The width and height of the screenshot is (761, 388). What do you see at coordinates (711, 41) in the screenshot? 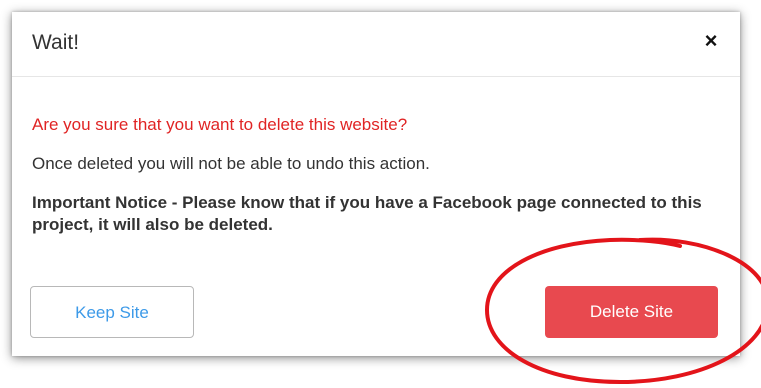
I see `close-icon: ×` at bounding box center [711, 41].